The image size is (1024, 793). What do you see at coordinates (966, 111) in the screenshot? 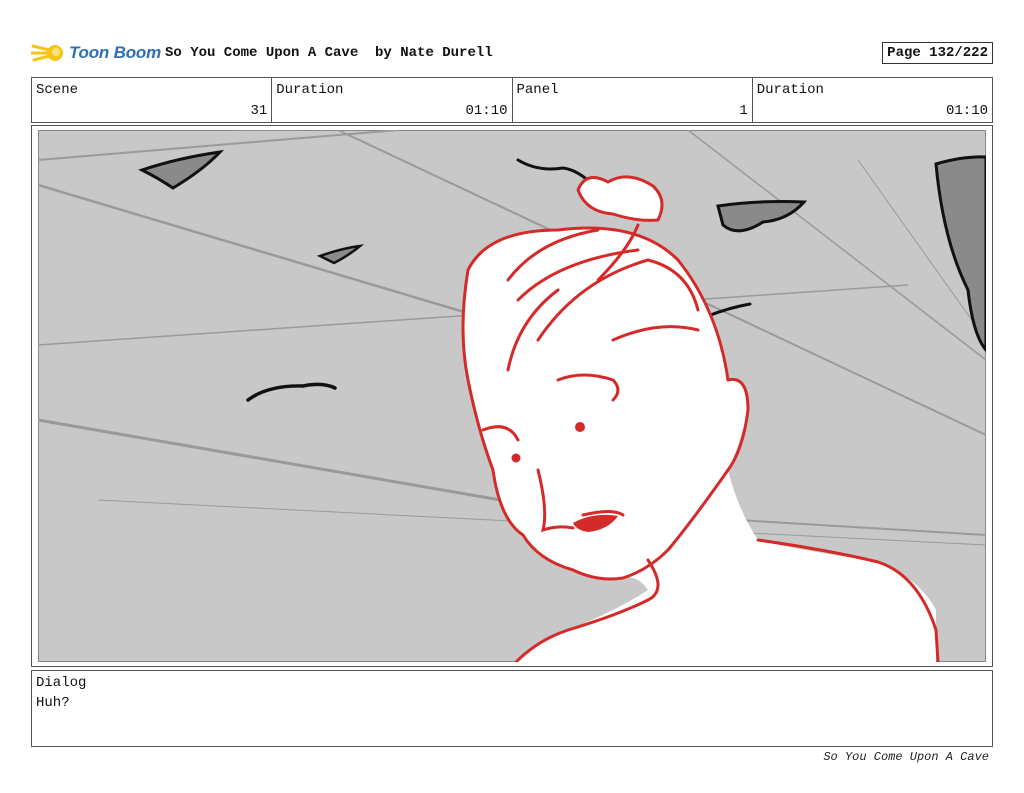
I see `panel-duration-value: 01:10` at bounding box center [966, 111].